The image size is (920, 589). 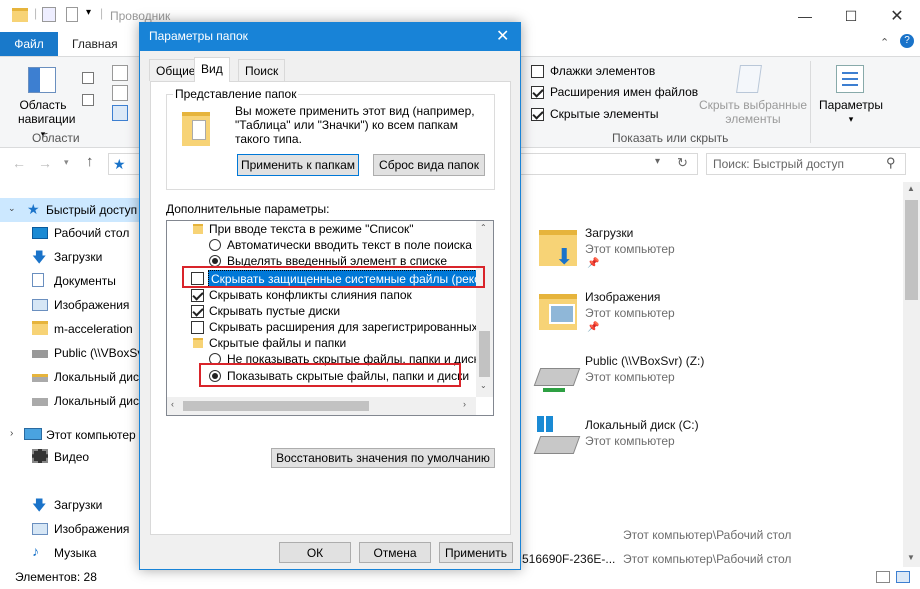 I want to click on tab-home: Главная, so click(x=95, y=44).